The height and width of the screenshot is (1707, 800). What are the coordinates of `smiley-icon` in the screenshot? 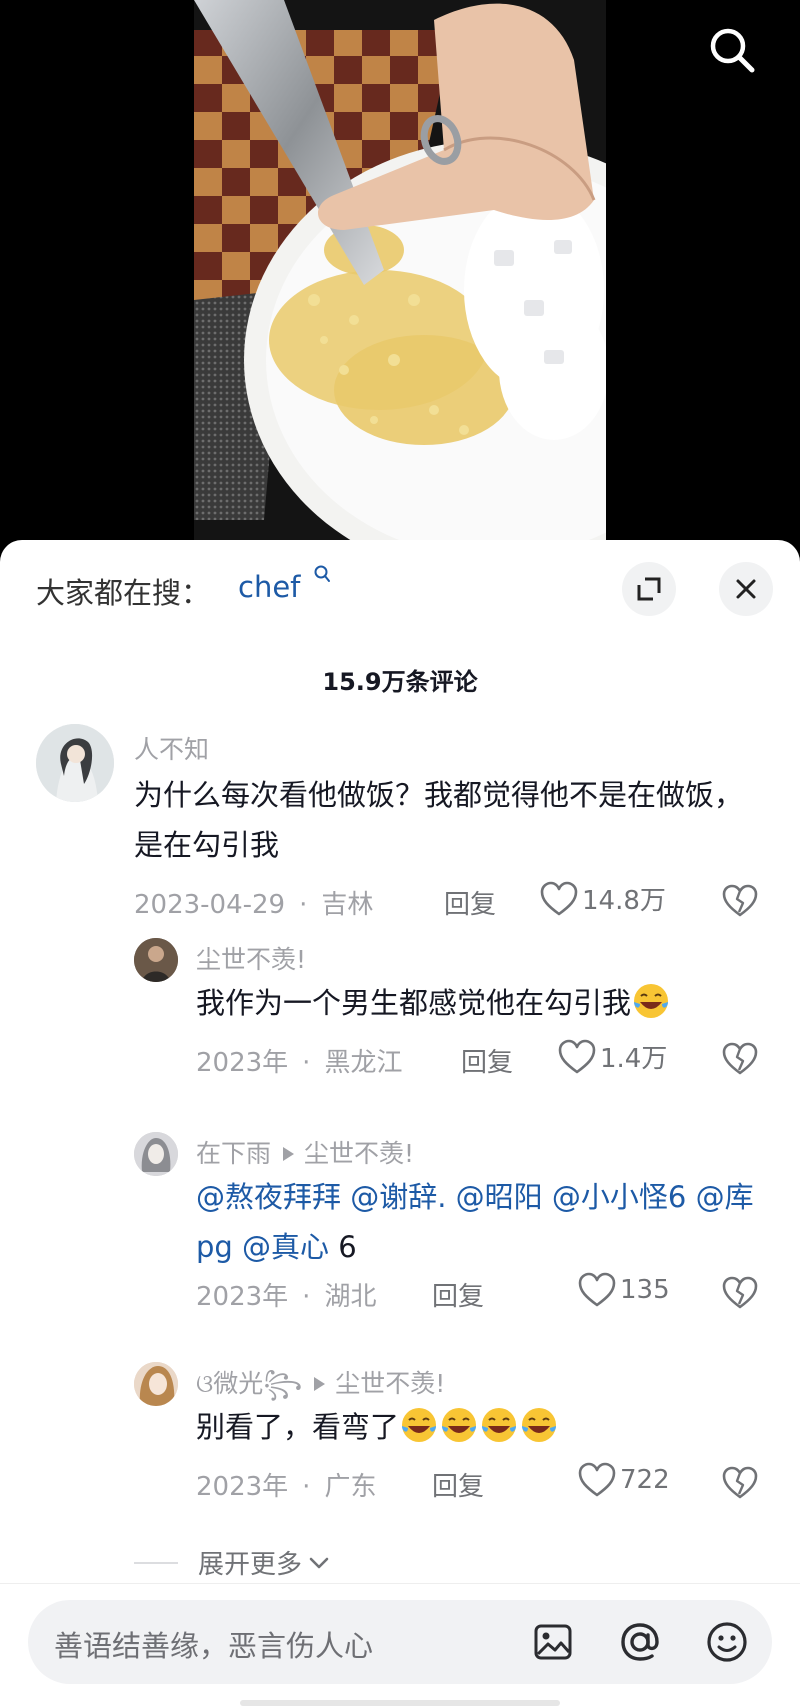 It's located at (727, 1642).